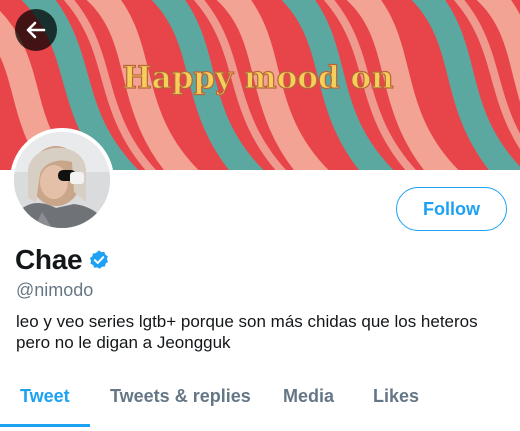  I want to click on active-tab-indicator, so click(45, 425).